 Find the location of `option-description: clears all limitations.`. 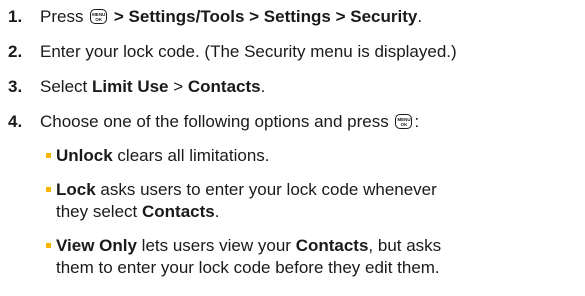

option-description: clears all limitations. is located at coordinates (191, 155).